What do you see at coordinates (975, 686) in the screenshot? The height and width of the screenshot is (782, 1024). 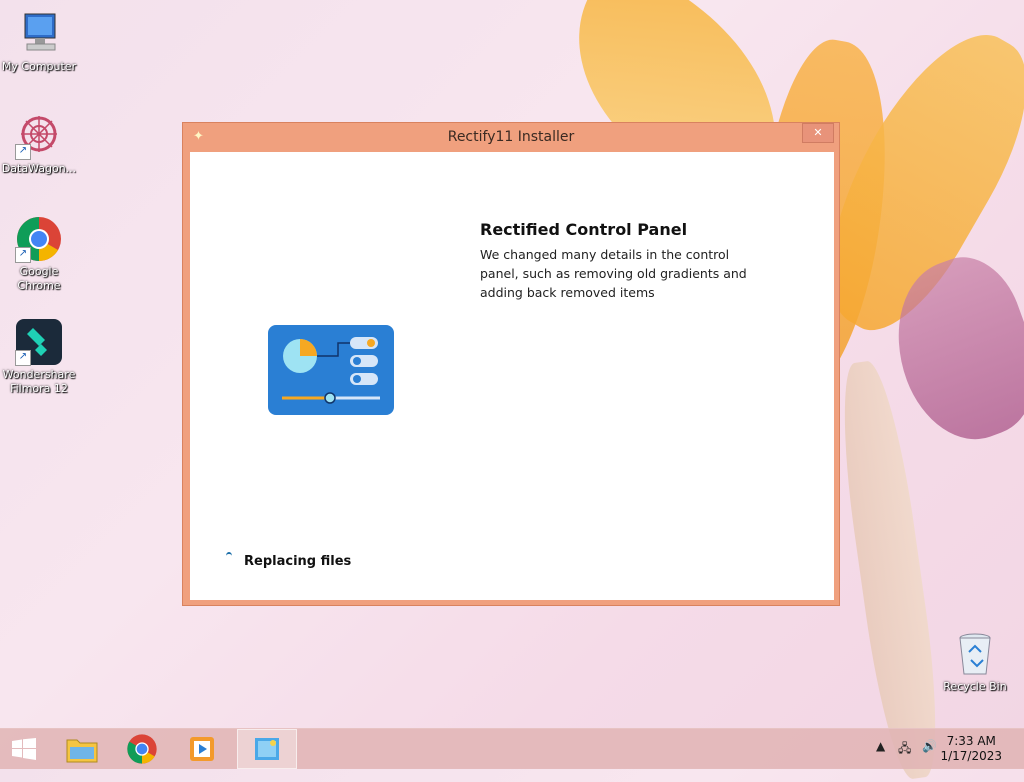 I see `desktop-icon-label: Recycle Bin` at bounding box center [975, 686].